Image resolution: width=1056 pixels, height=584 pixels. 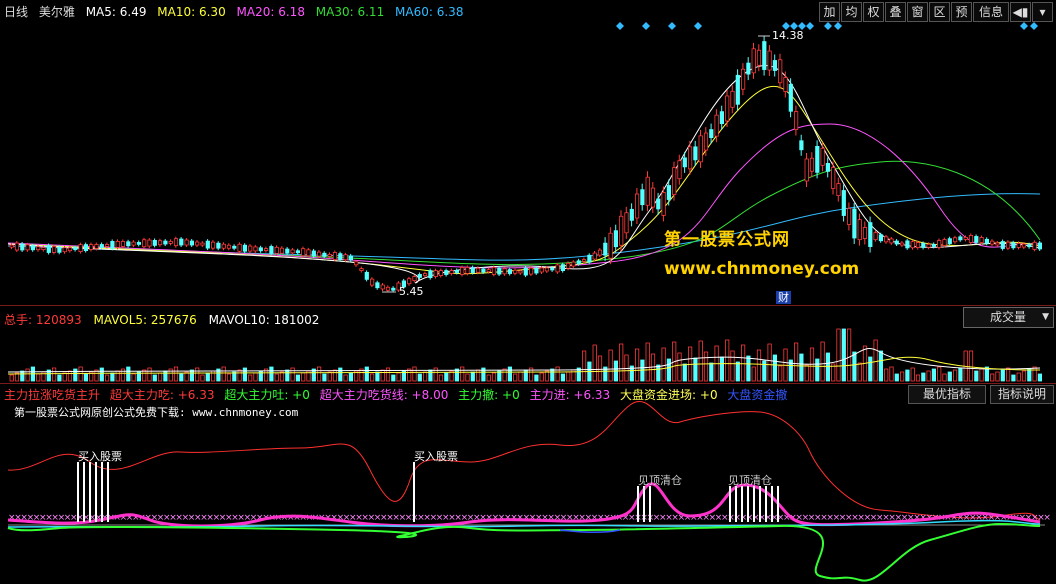 What do you see at coordinates (917, 12) in the screenshot?
I see `toolbar-btn-window: 窗` at bounding box center [917, 12].